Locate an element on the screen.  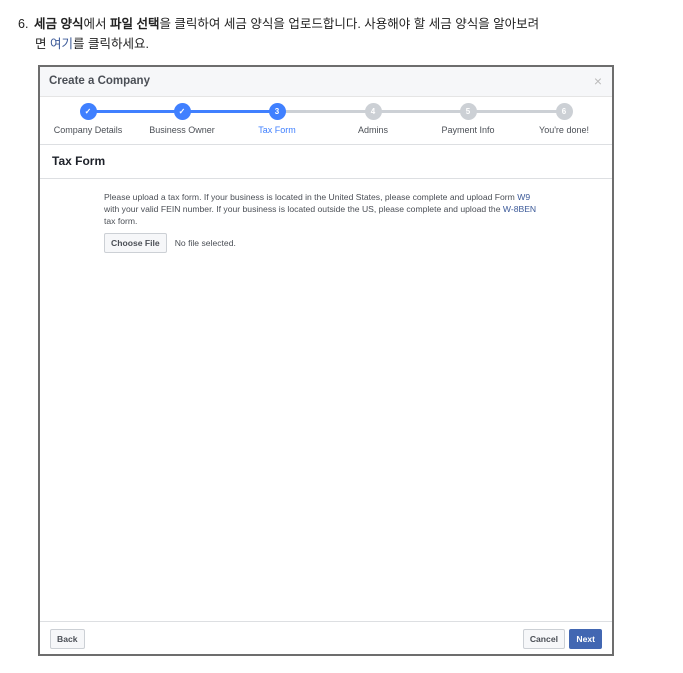
step-label: Admins is located at coordinates (372, 130).